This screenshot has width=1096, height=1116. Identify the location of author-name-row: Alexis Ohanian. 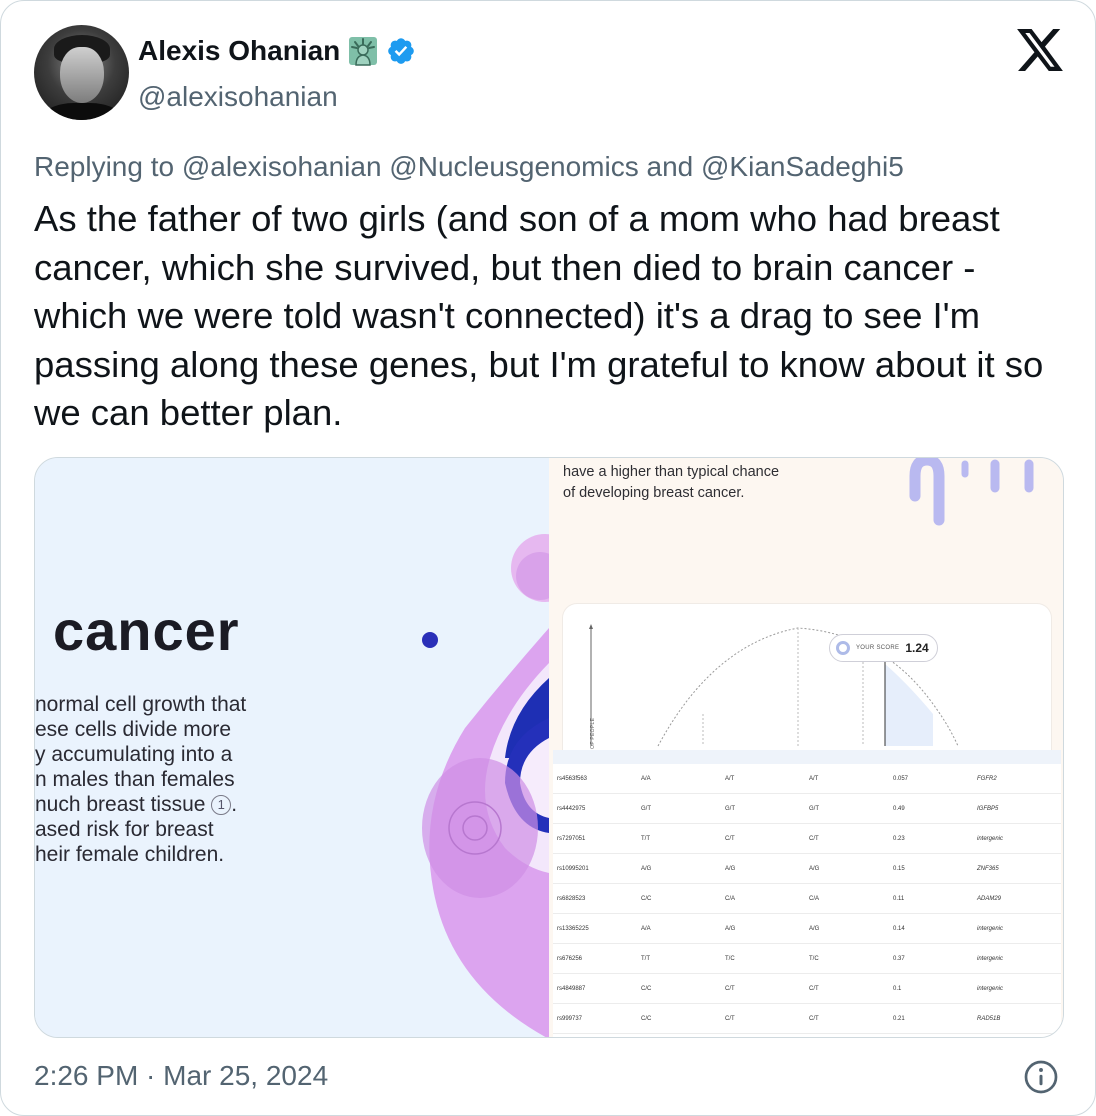
(277, 51).